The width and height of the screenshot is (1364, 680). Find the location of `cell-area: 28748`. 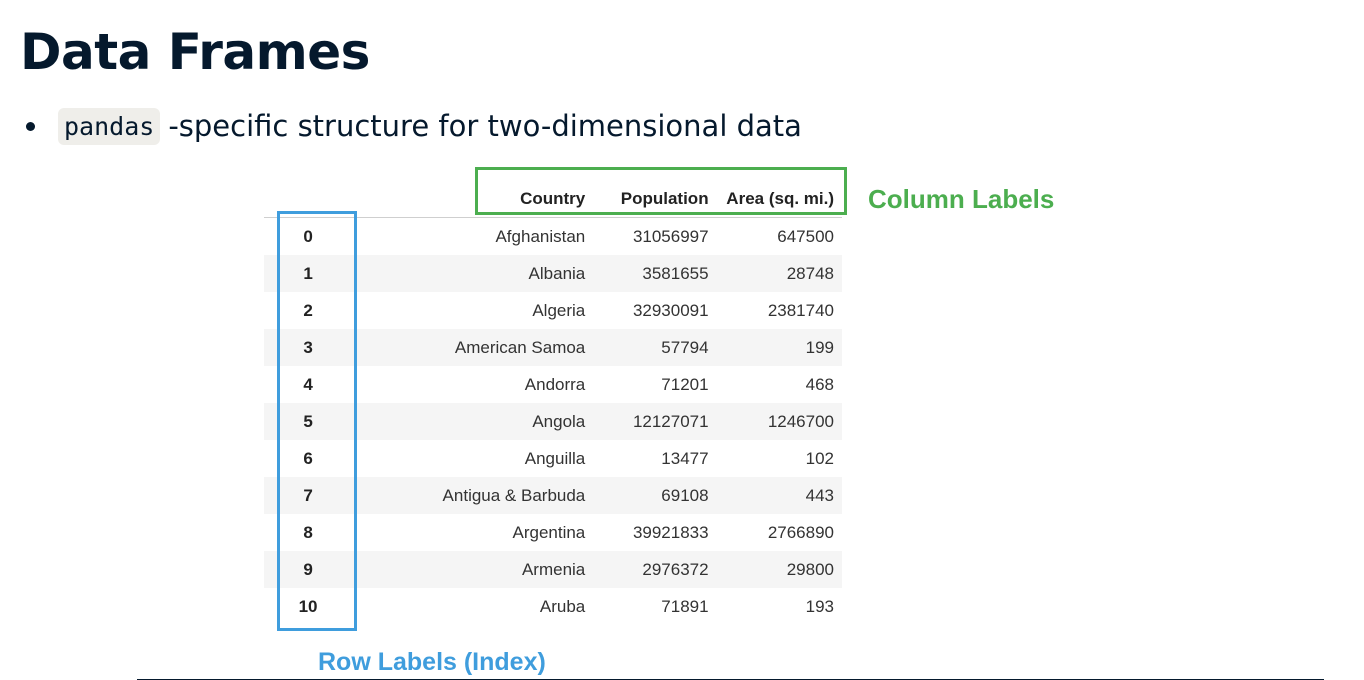

cell-area: 28748 is located at coordinates (810, 273).